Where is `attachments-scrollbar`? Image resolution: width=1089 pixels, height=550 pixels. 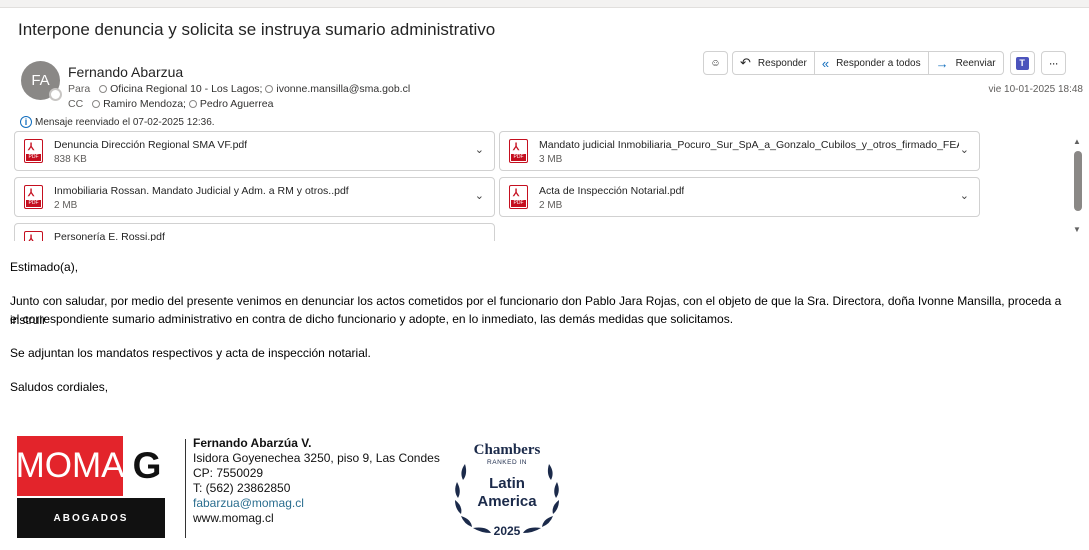
attachments-scrollbar is located at coordinates (1078, 181).